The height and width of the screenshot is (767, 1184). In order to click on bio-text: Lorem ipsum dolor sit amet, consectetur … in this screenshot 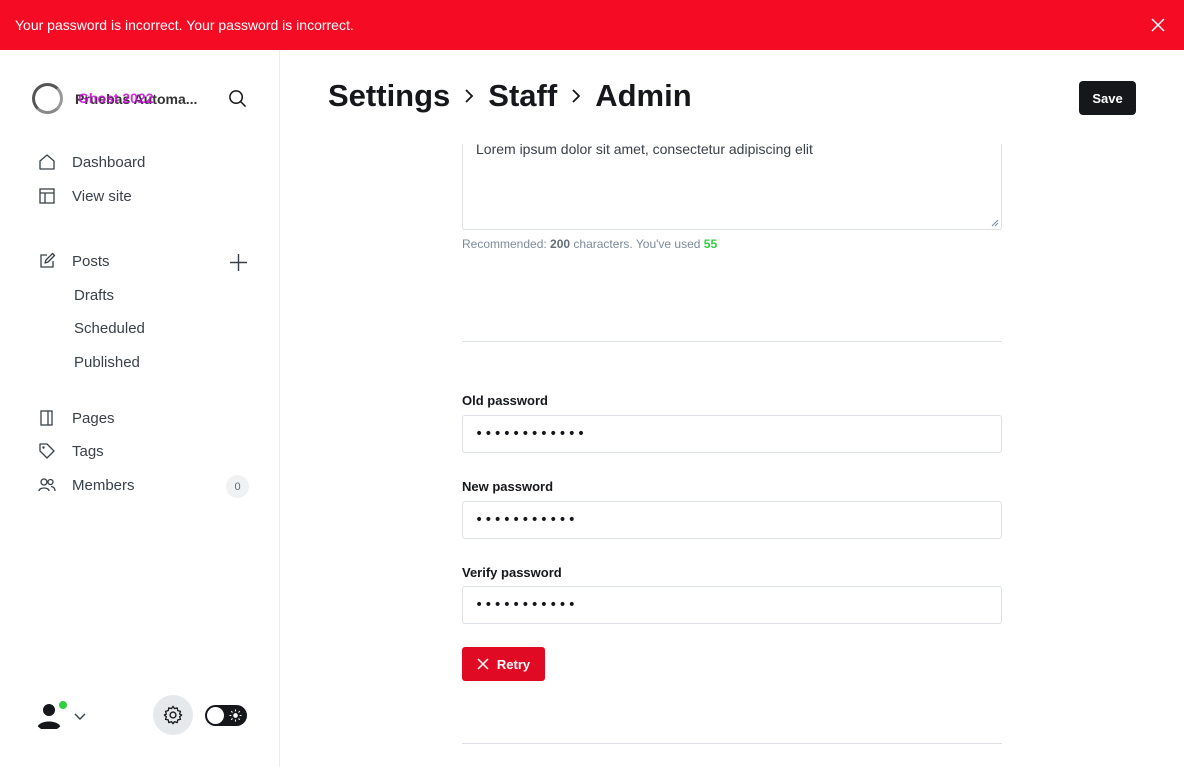, I will do `click(644, 150)`.